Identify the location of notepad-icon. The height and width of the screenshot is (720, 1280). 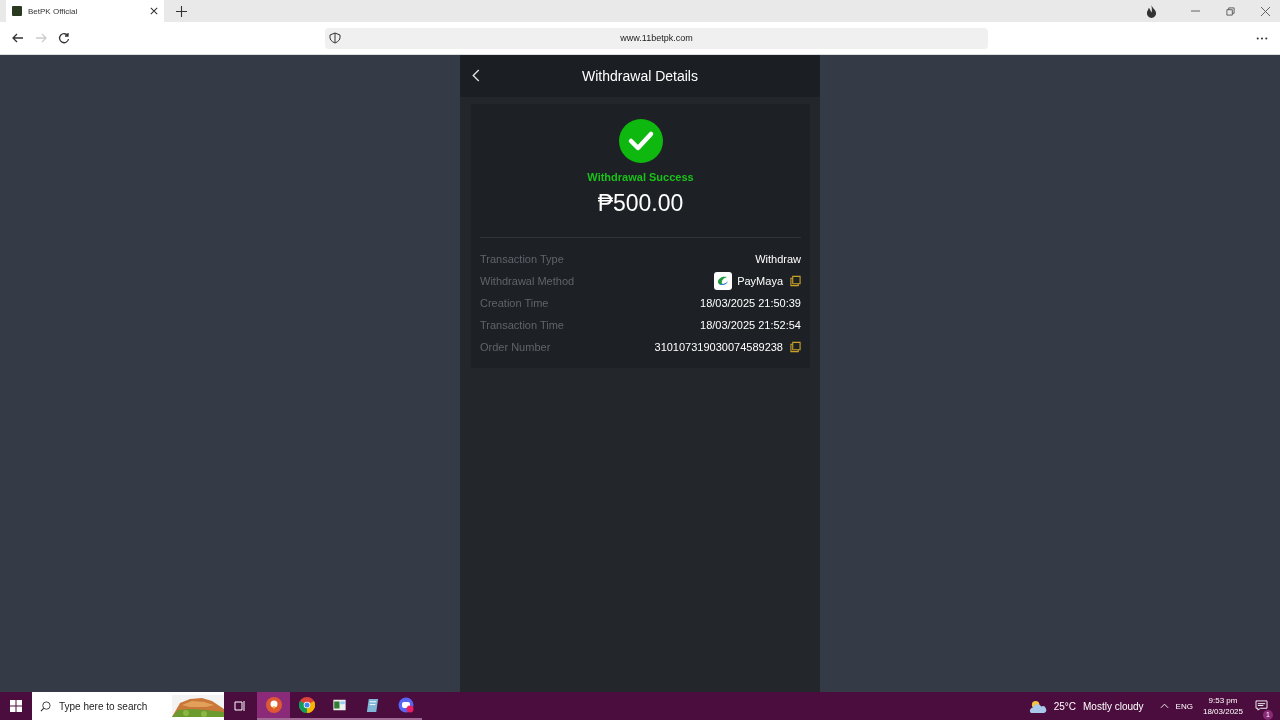
(372, 705).